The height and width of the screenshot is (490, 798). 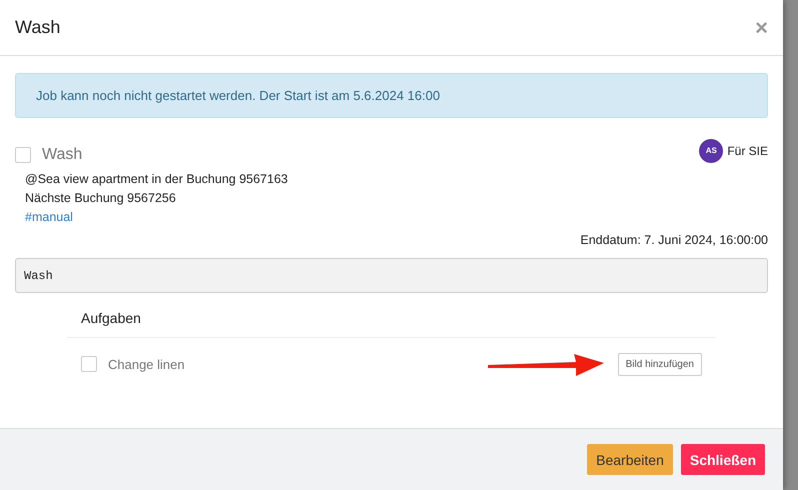 What do you see at coordinates (23, 155) in the screenshot?
I see `job-checkbox` at bounding box center [23, 155].